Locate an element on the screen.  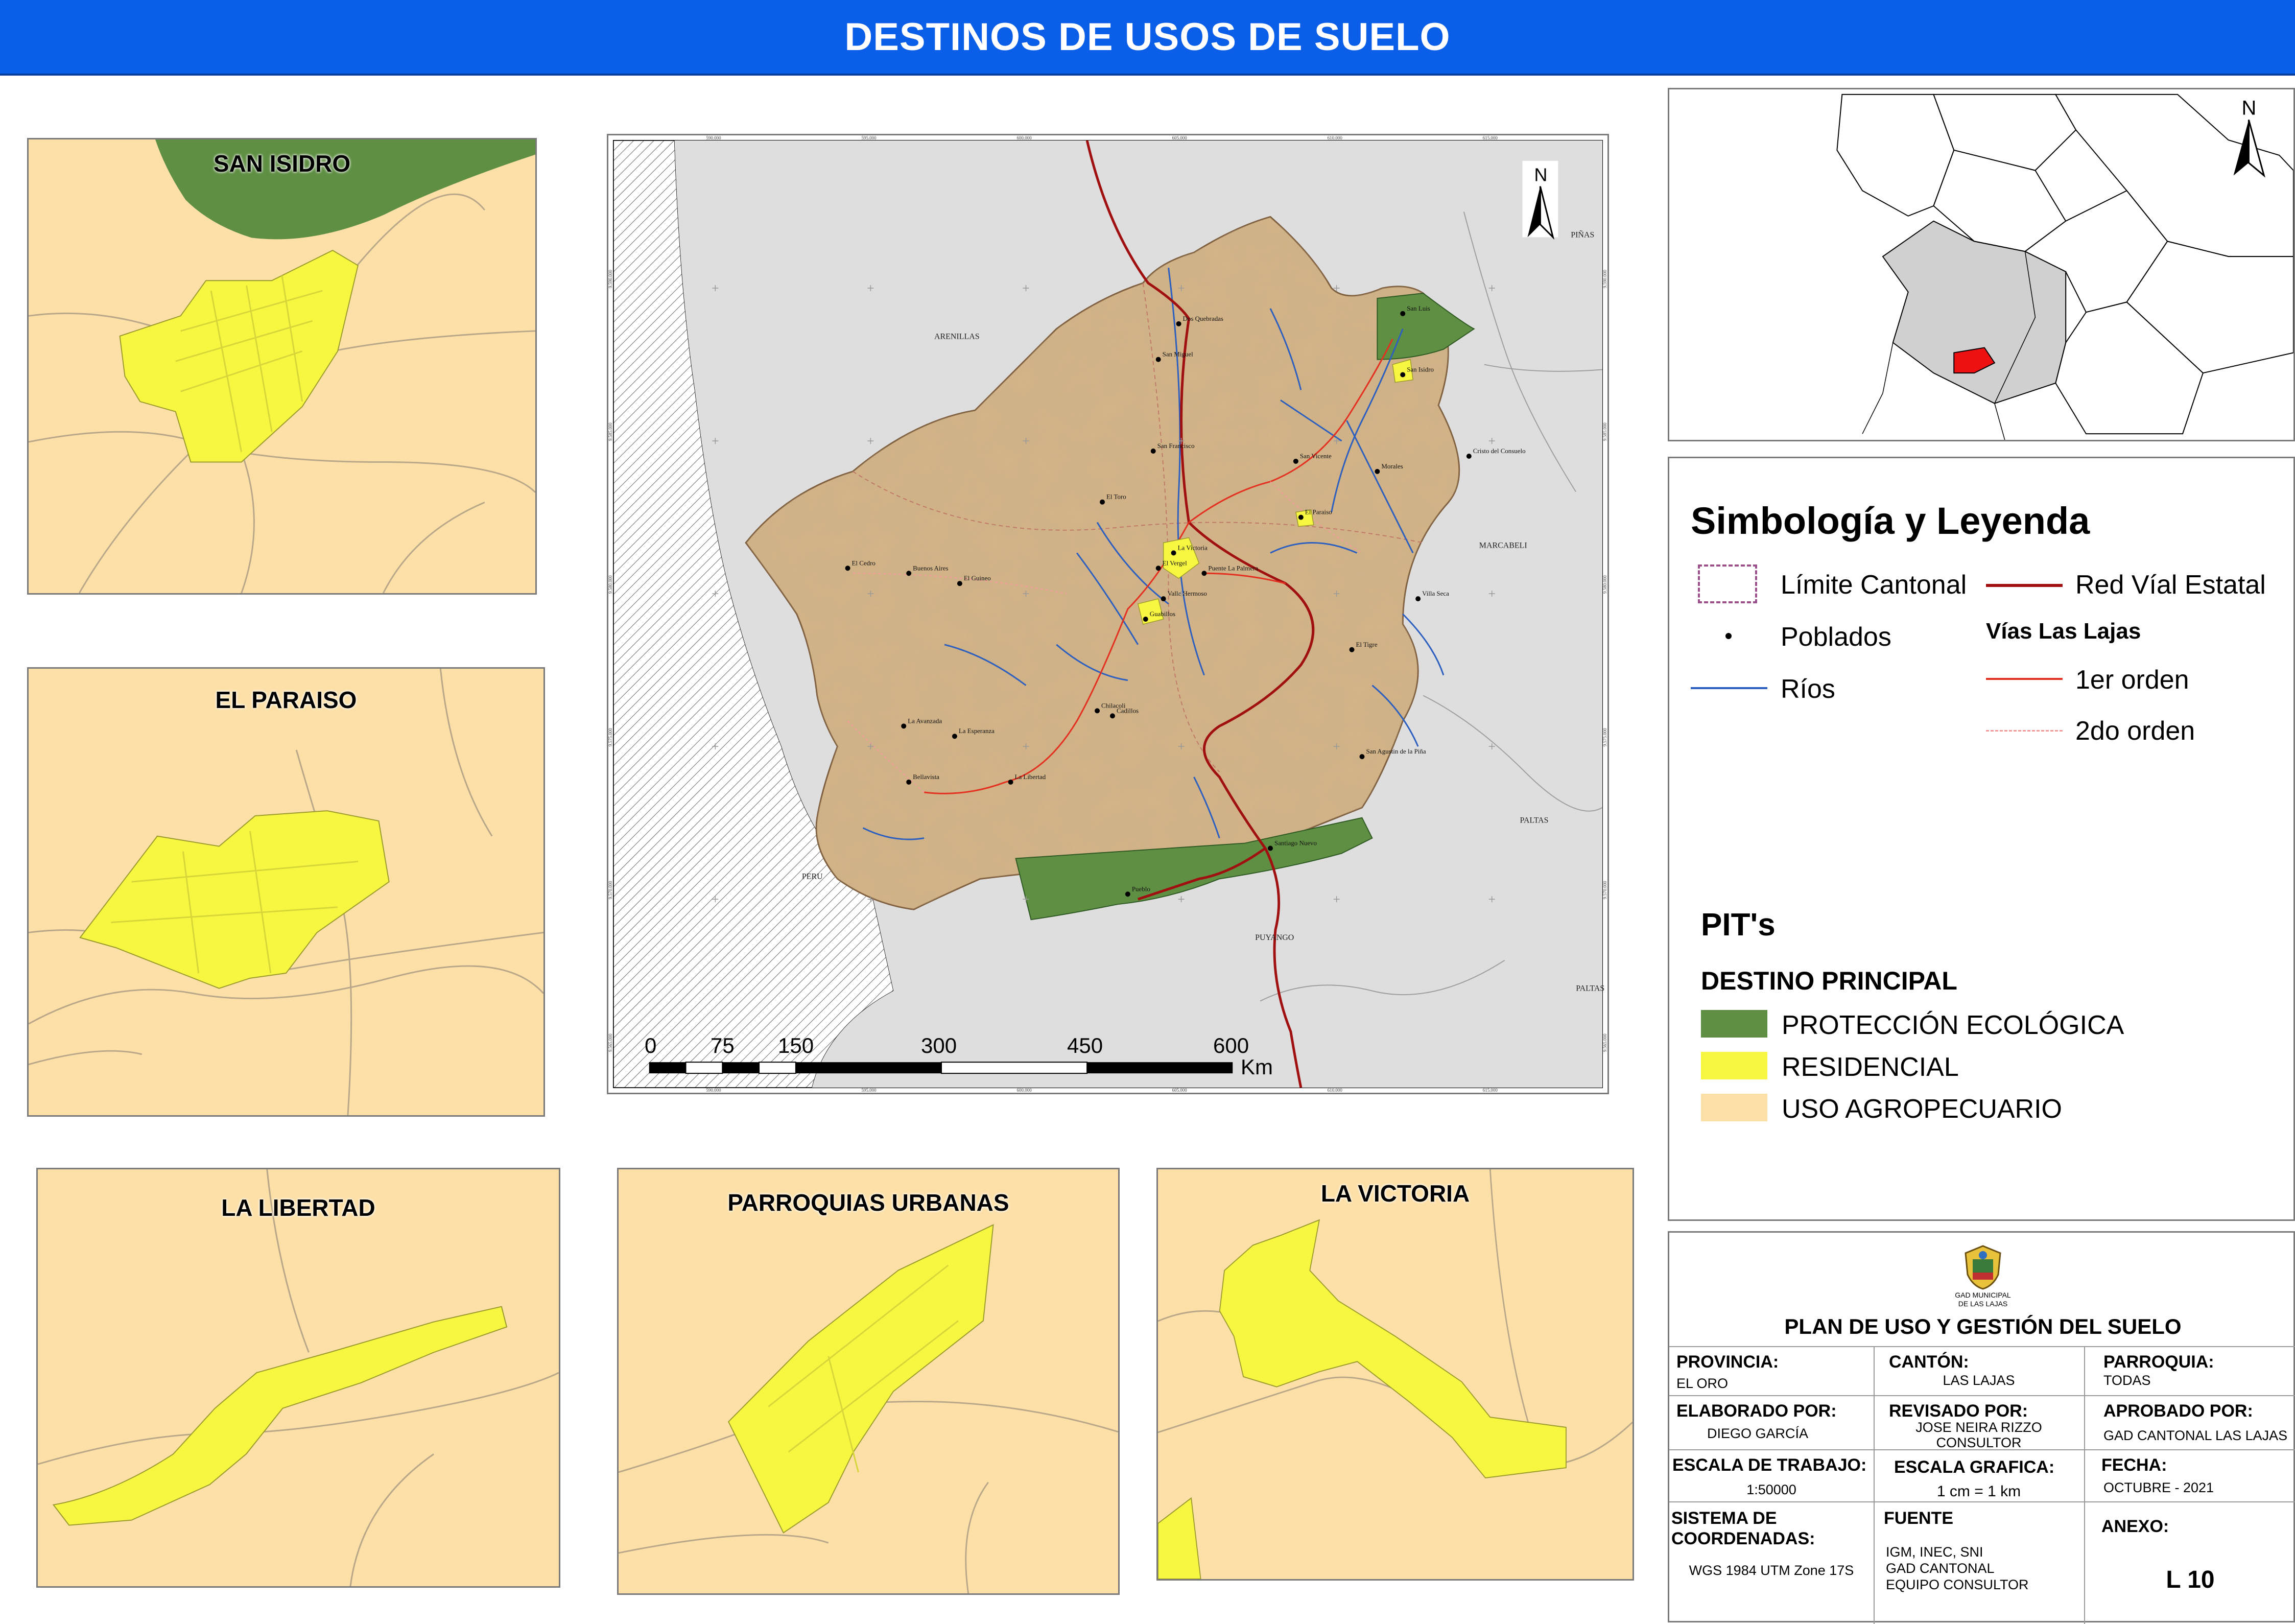
canton-label: CANTÓN: is located at coordinates (1929, 1362).